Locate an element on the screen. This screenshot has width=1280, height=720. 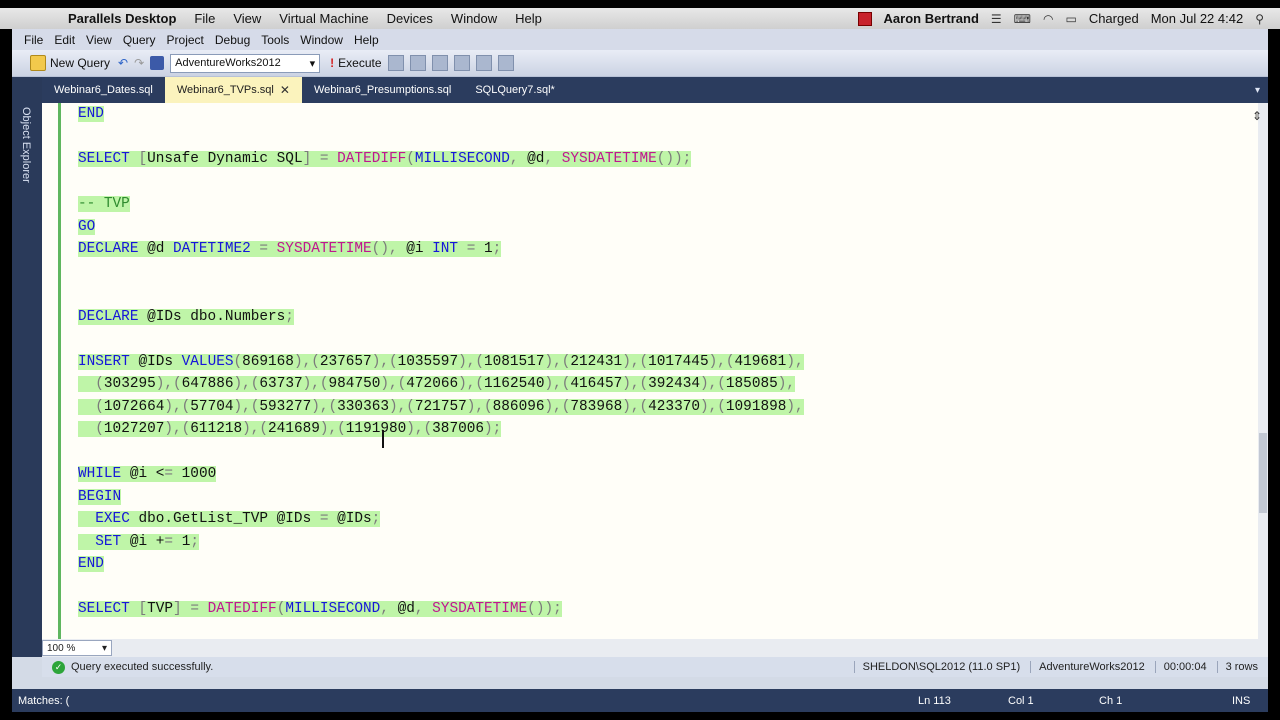
results-to-file-icon is located at coordinates (505, 63).